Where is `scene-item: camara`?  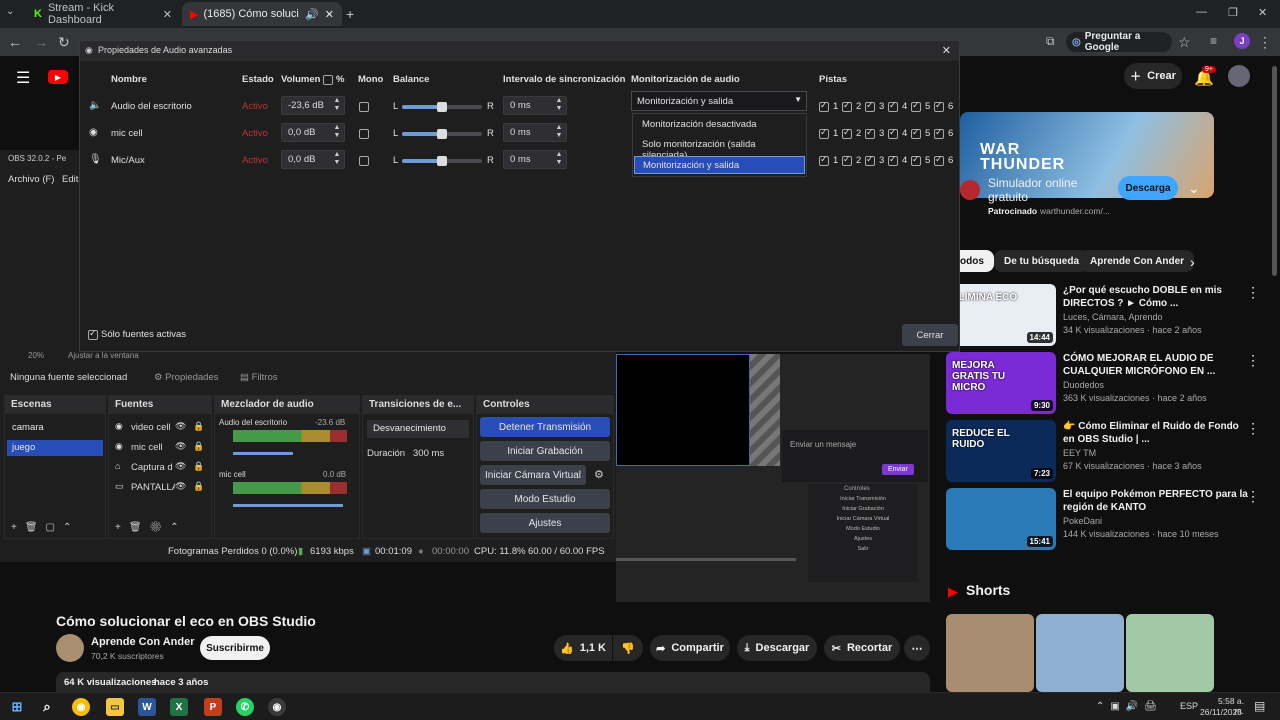 scene-item: camara is located at coordinates (55, 428).